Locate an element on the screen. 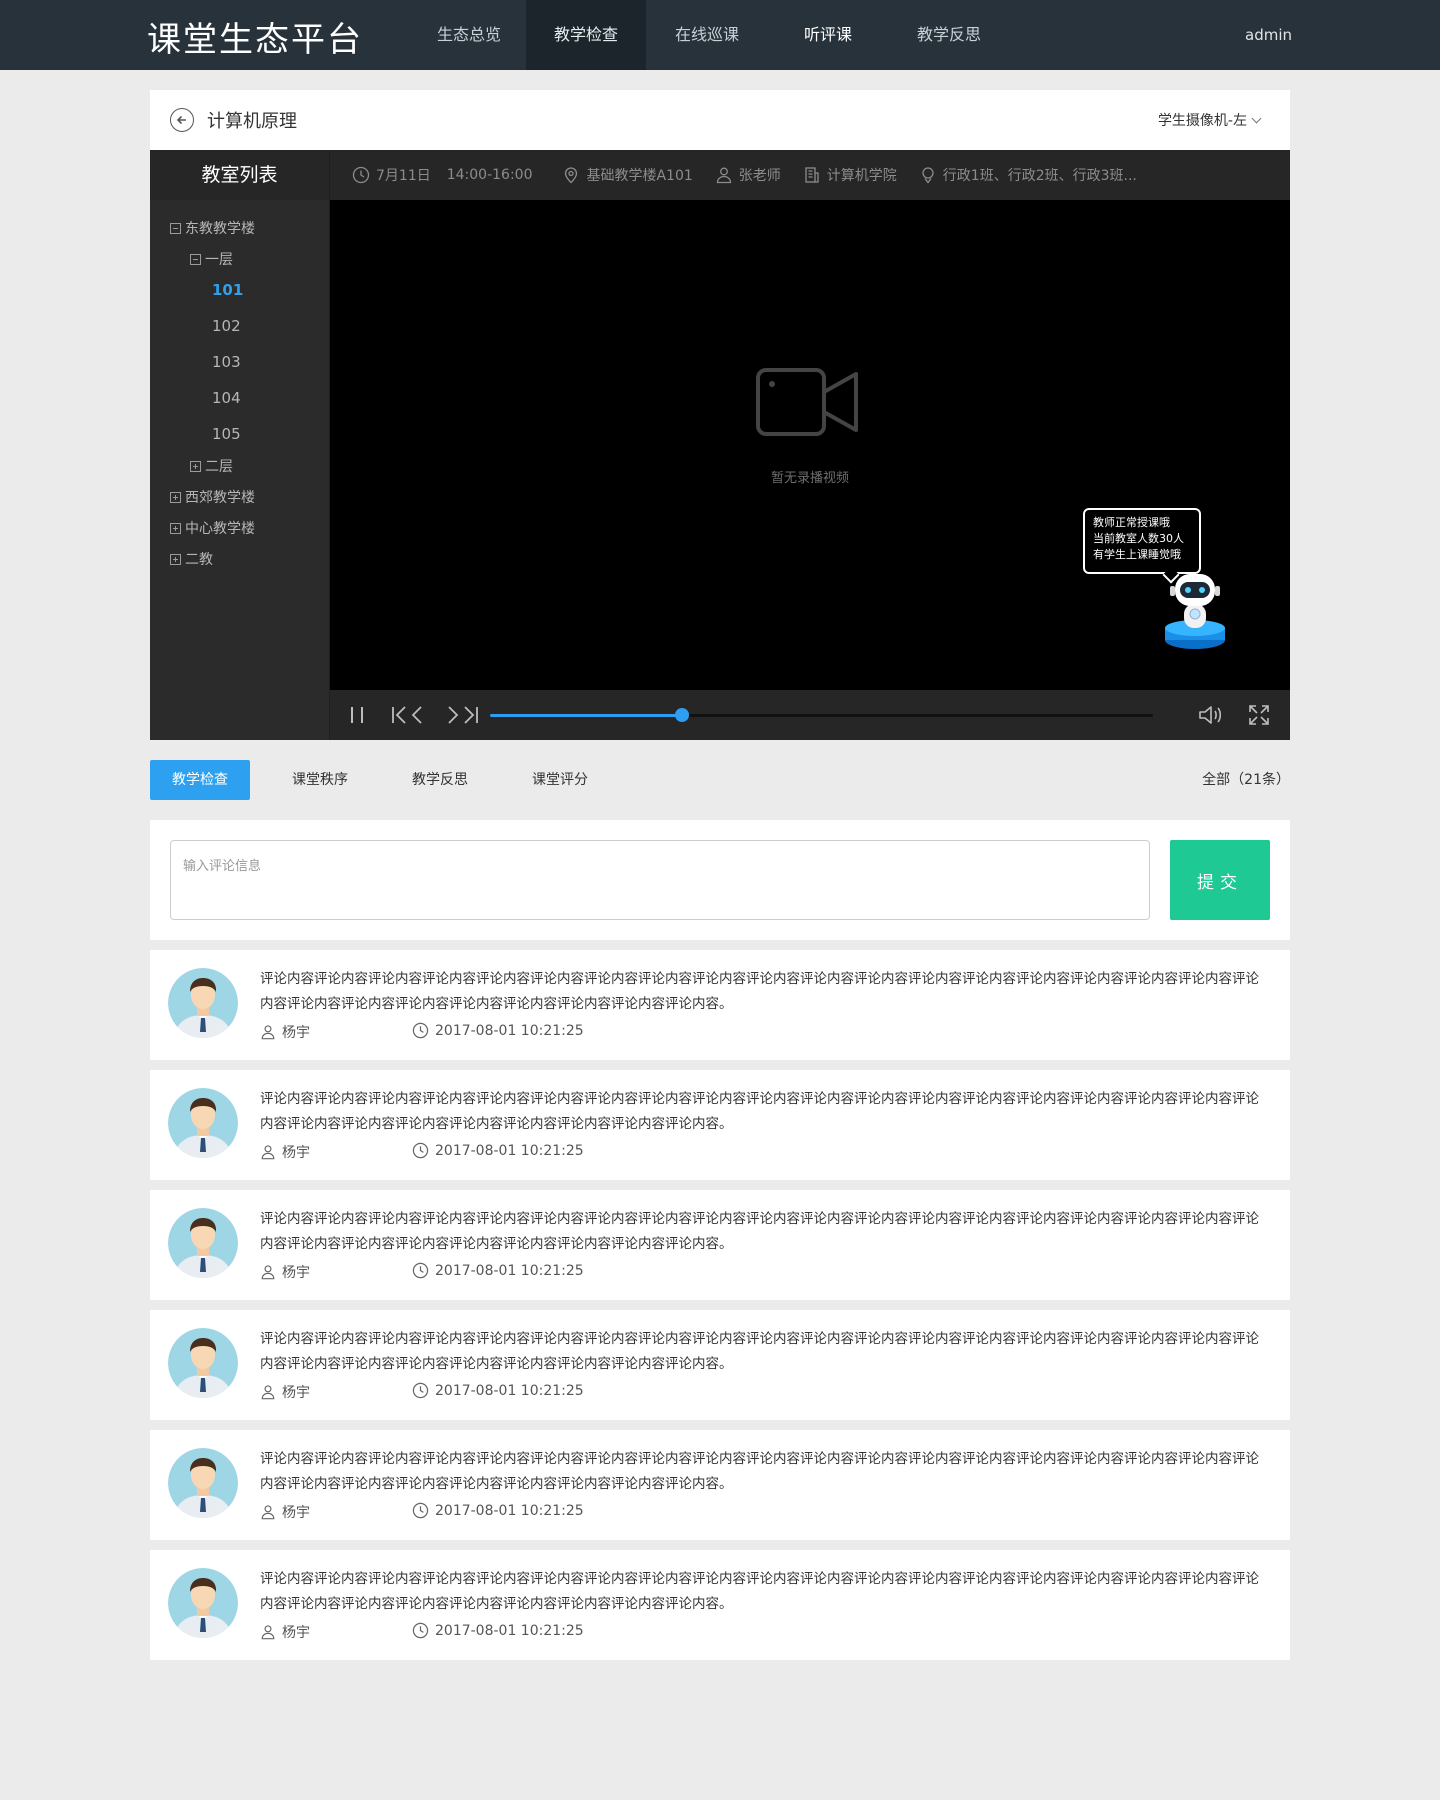 The image size is (1440, 1800). tab-teaching-check: 教学检查 is located at coordinates (200, 780).